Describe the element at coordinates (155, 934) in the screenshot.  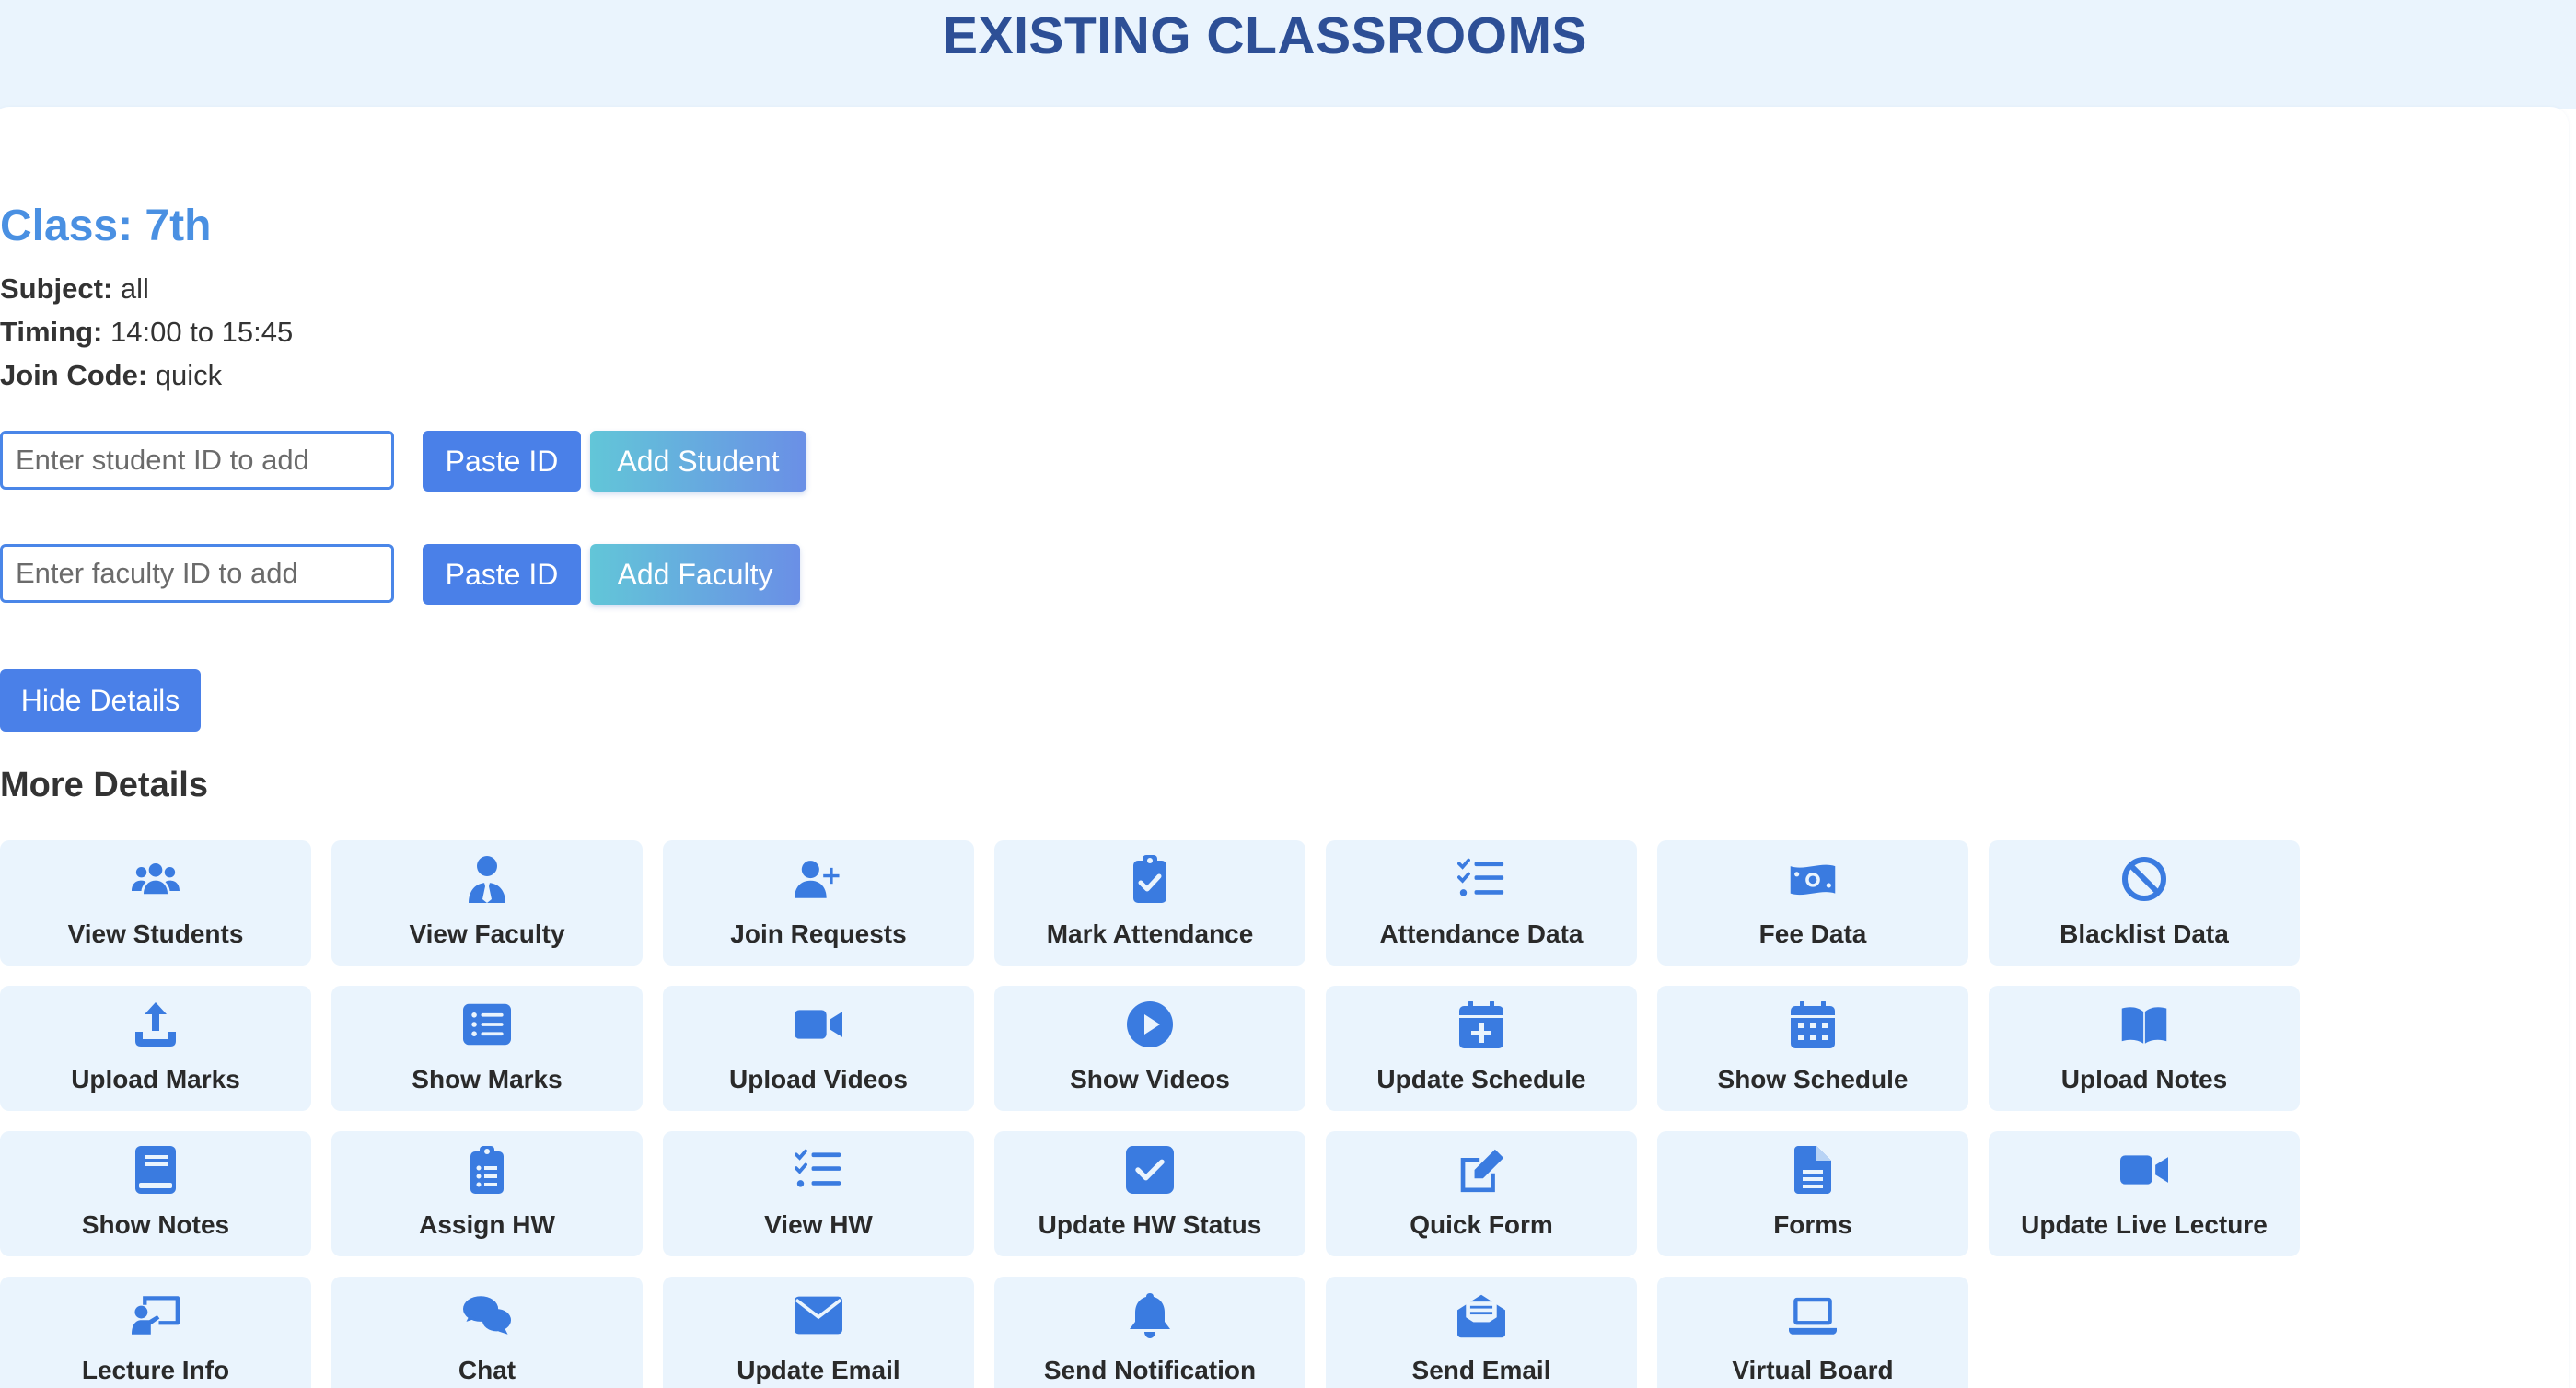
I see `tile-label: View Students` at that location.